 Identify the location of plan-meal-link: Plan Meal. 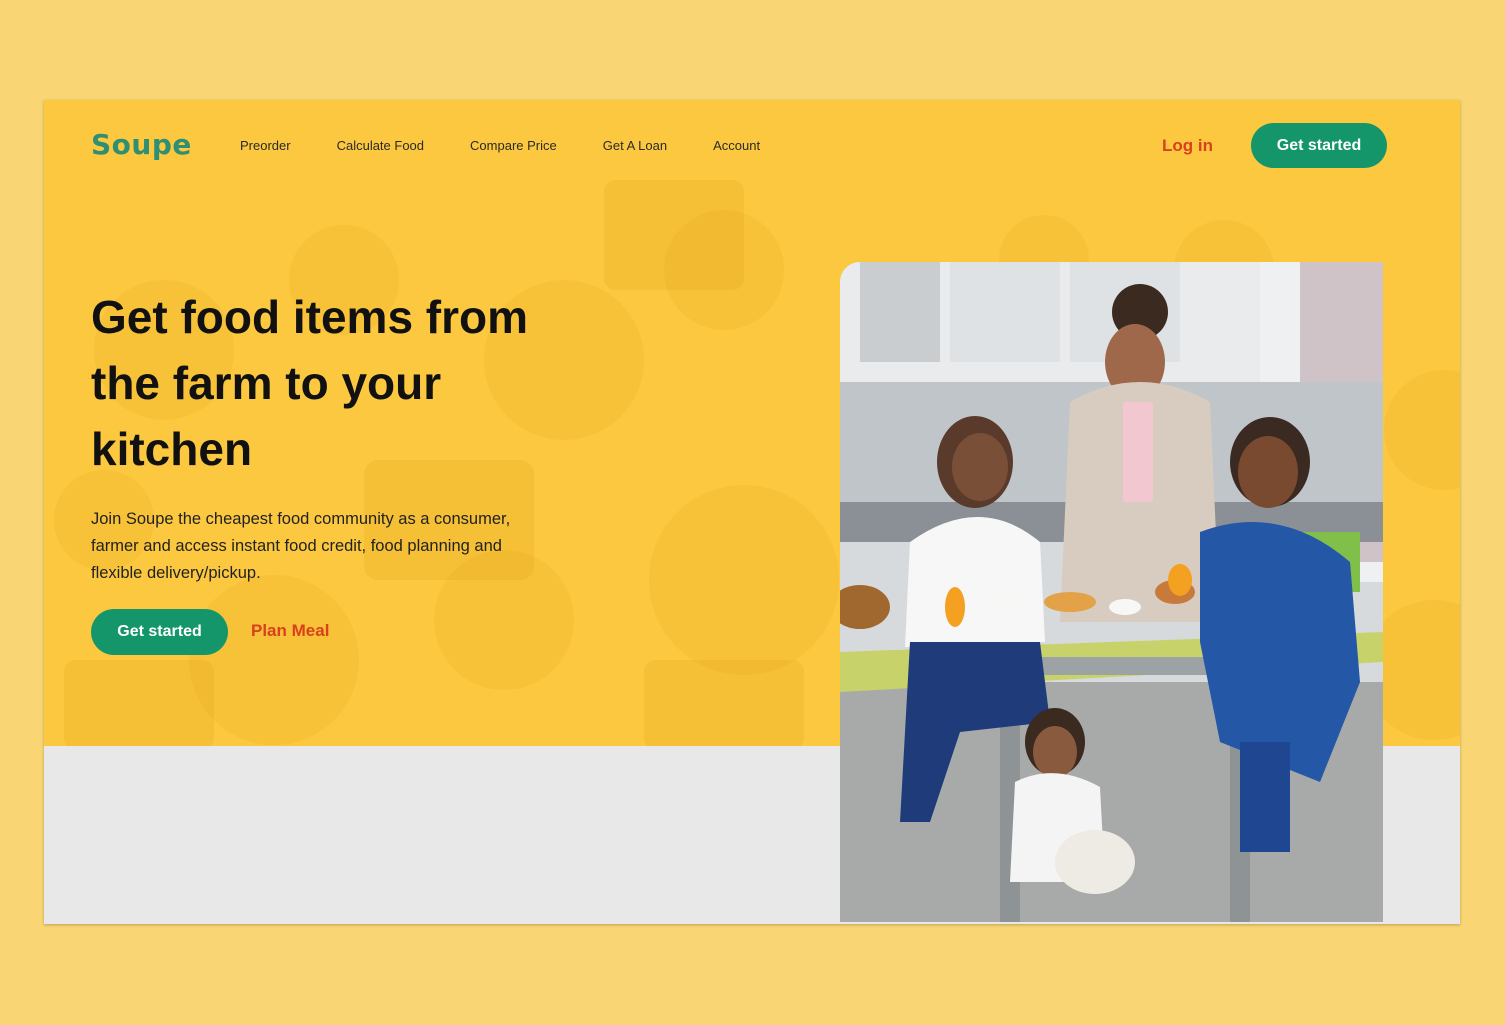
(290, 631).